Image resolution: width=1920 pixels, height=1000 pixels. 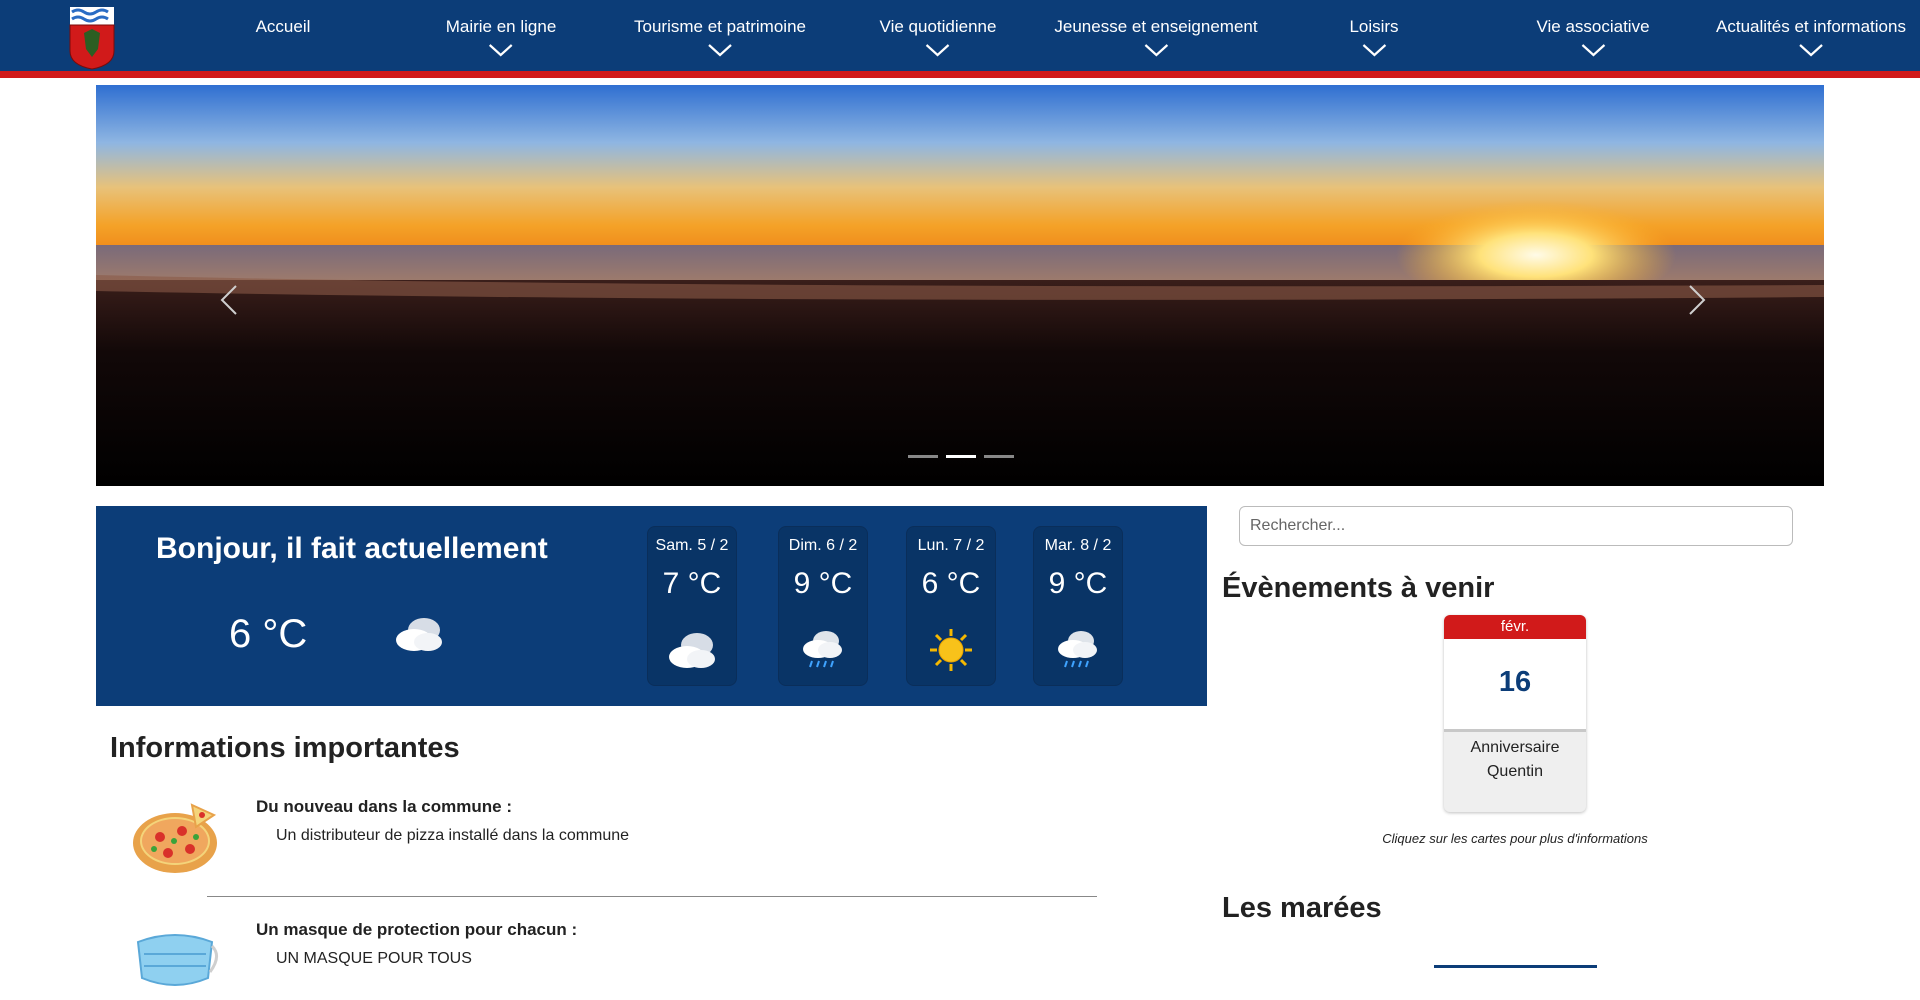 What do you see at coordinates (175, 838) in the screenshot?
I see `pizza-icon` at bounding box center [175, 838].